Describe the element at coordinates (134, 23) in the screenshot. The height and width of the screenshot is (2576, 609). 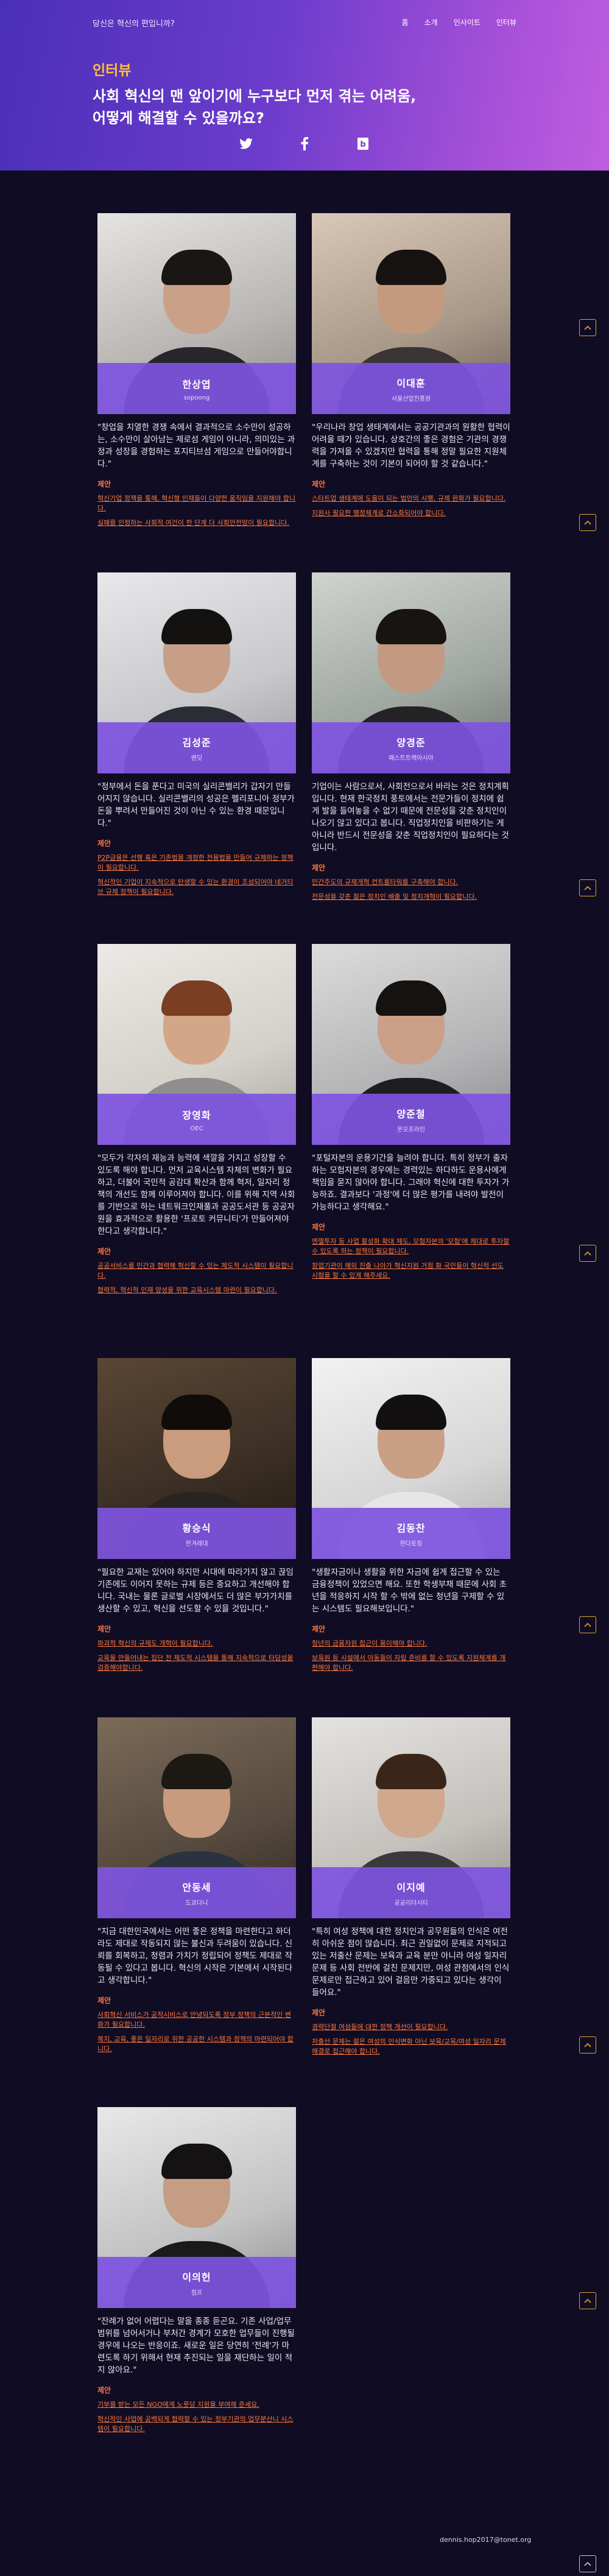
I see `site-title: 당신은 혁신의 편입니까?` at that location.